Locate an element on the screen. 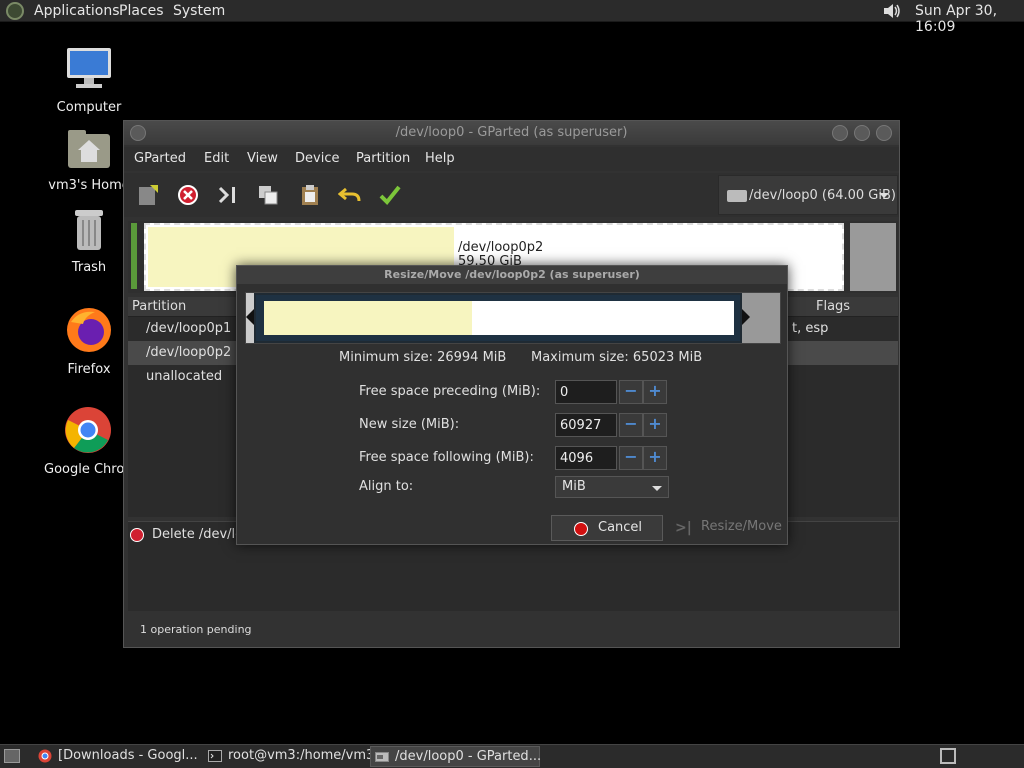  resize-move-icon is located at coordinates (228, 195).